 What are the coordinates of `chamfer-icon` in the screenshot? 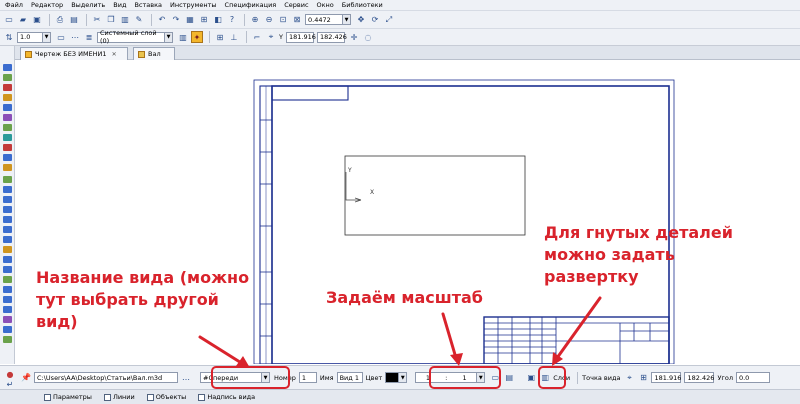 It's located at (7, 289).